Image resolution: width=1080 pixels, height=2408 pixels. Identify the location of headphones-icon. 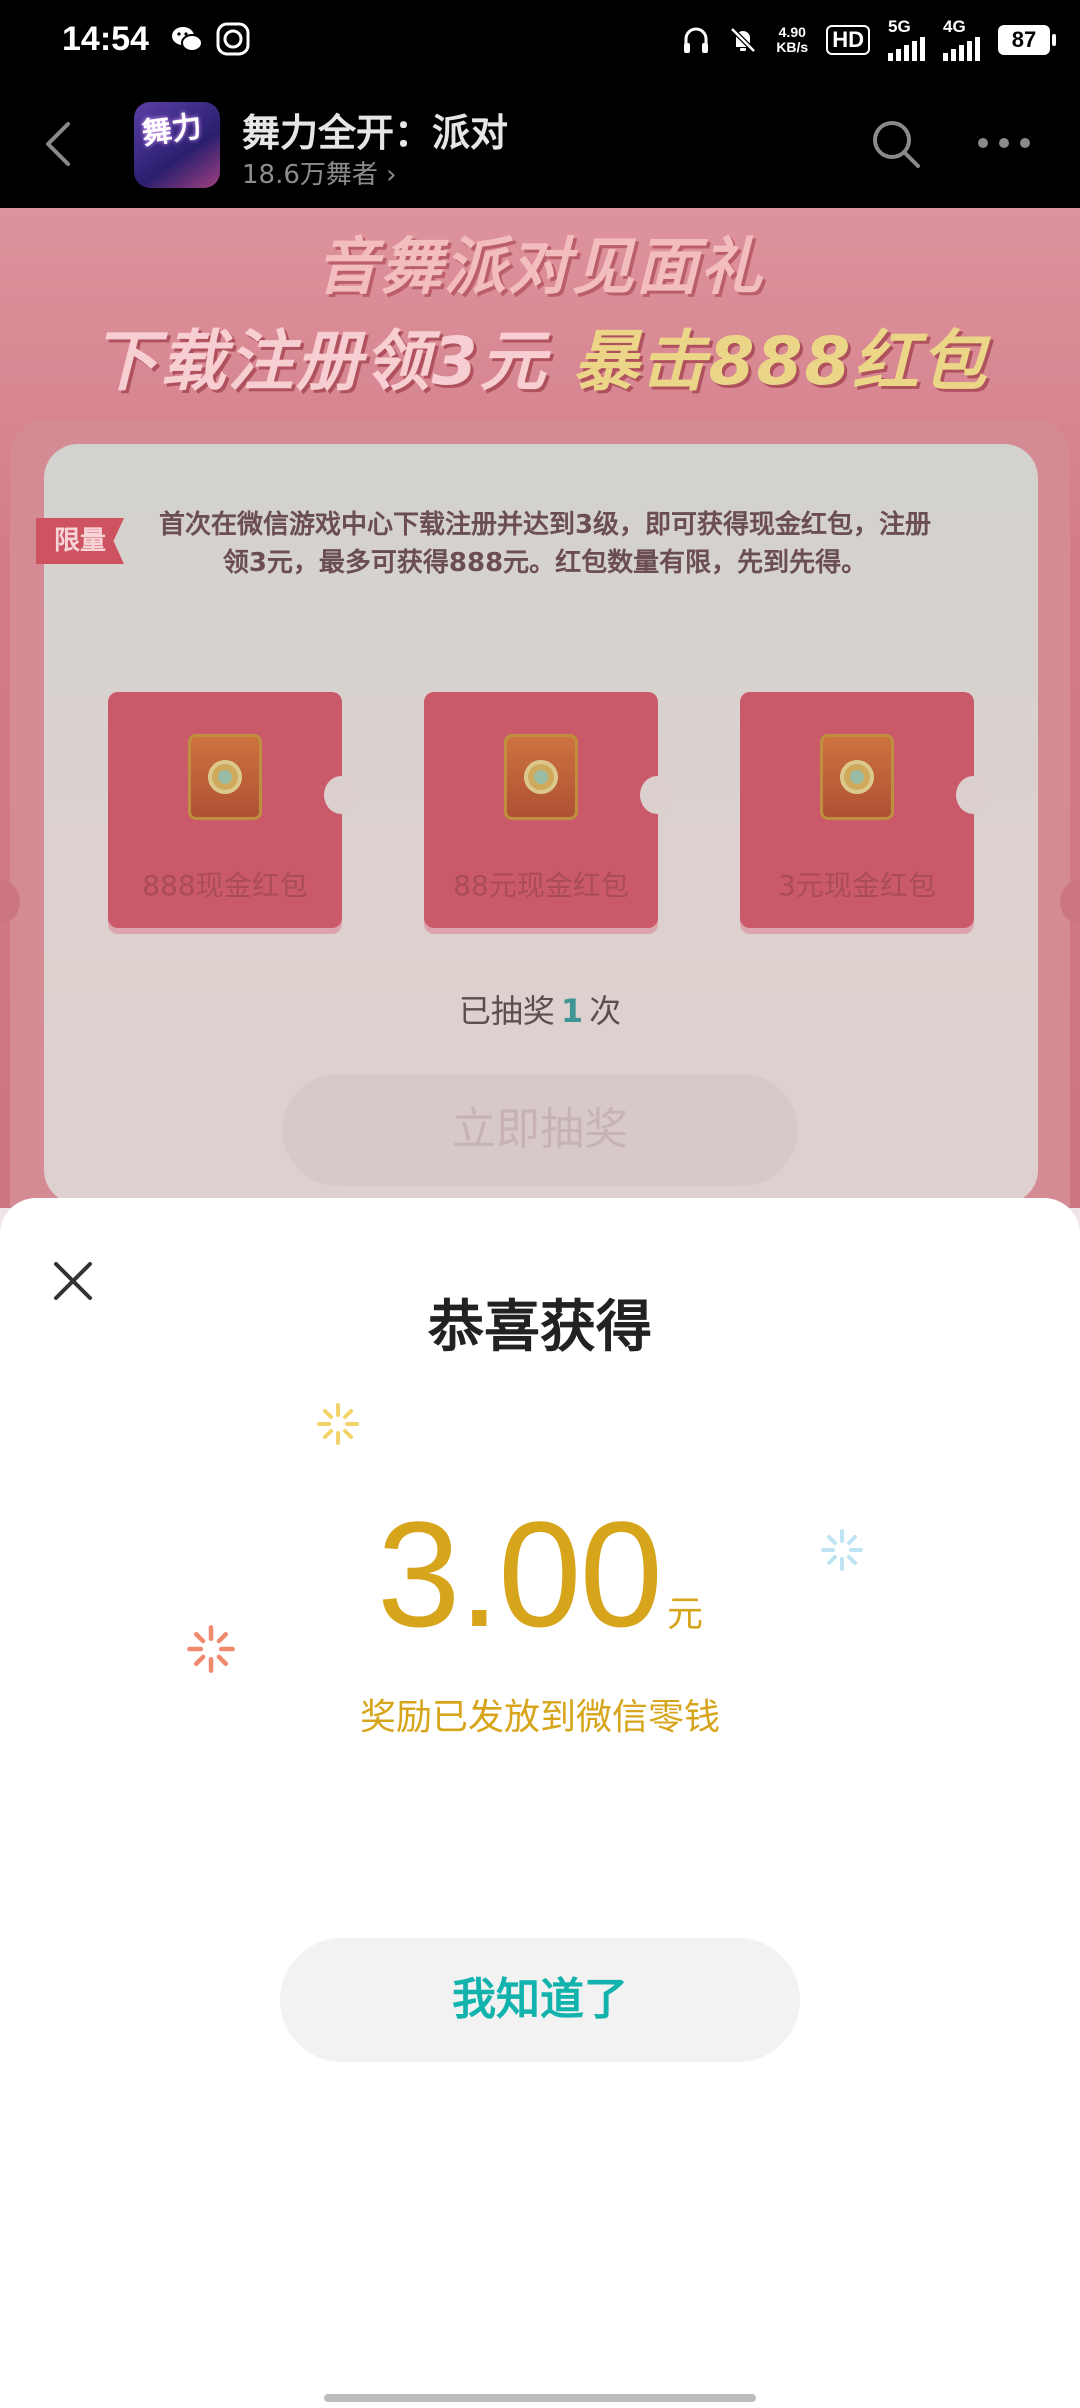
(696, 40).